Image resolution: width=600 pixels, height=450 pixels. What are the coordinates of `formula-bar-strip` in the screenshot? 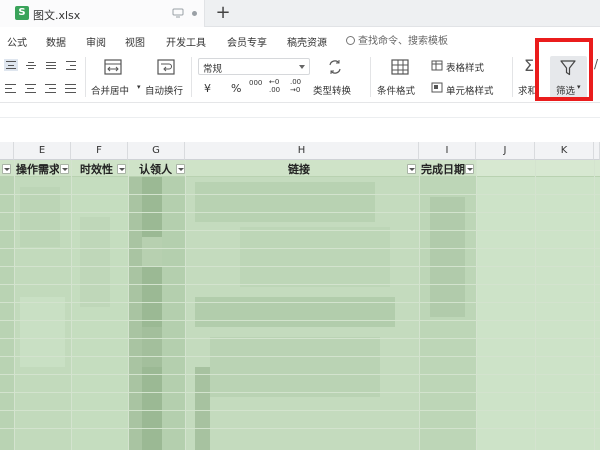 It's located at (300, 110).